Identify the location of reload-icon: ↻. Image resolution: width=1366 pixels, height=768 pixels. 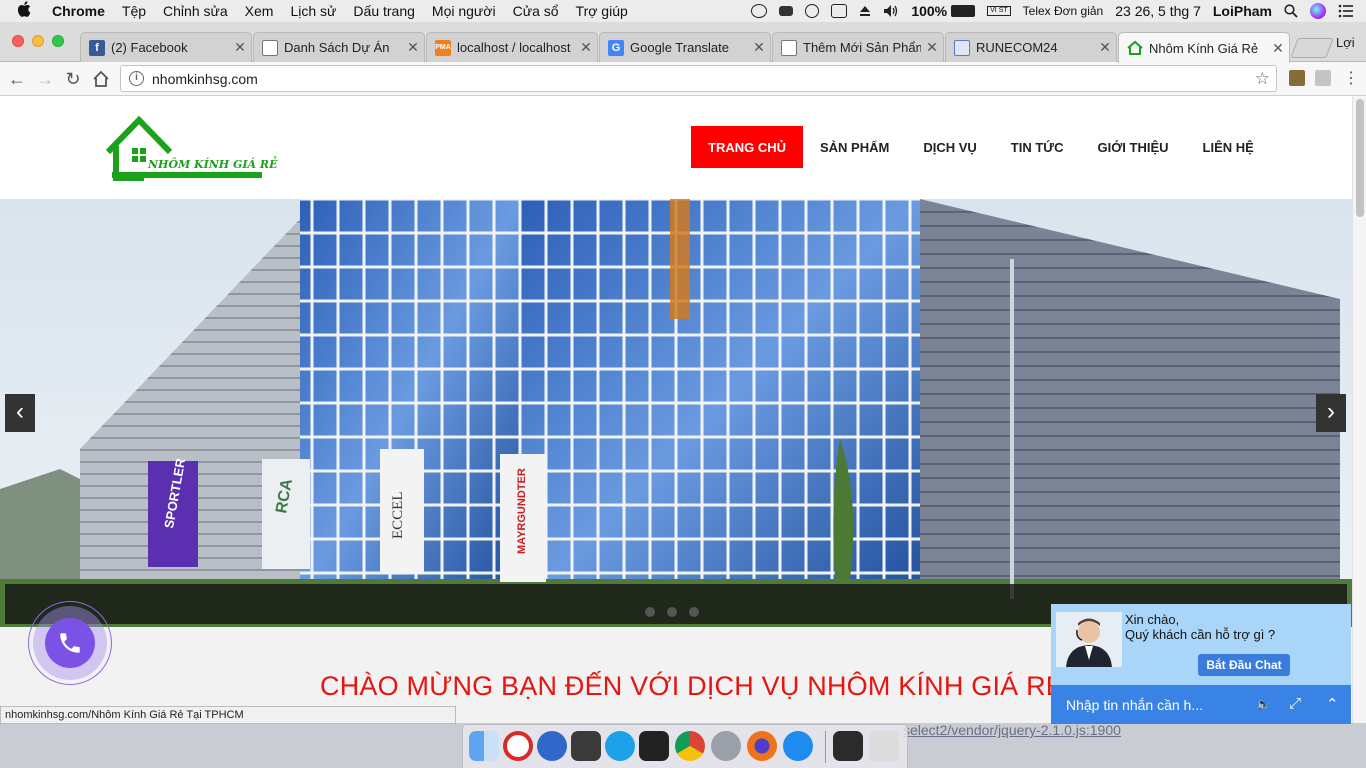
(73, 79).